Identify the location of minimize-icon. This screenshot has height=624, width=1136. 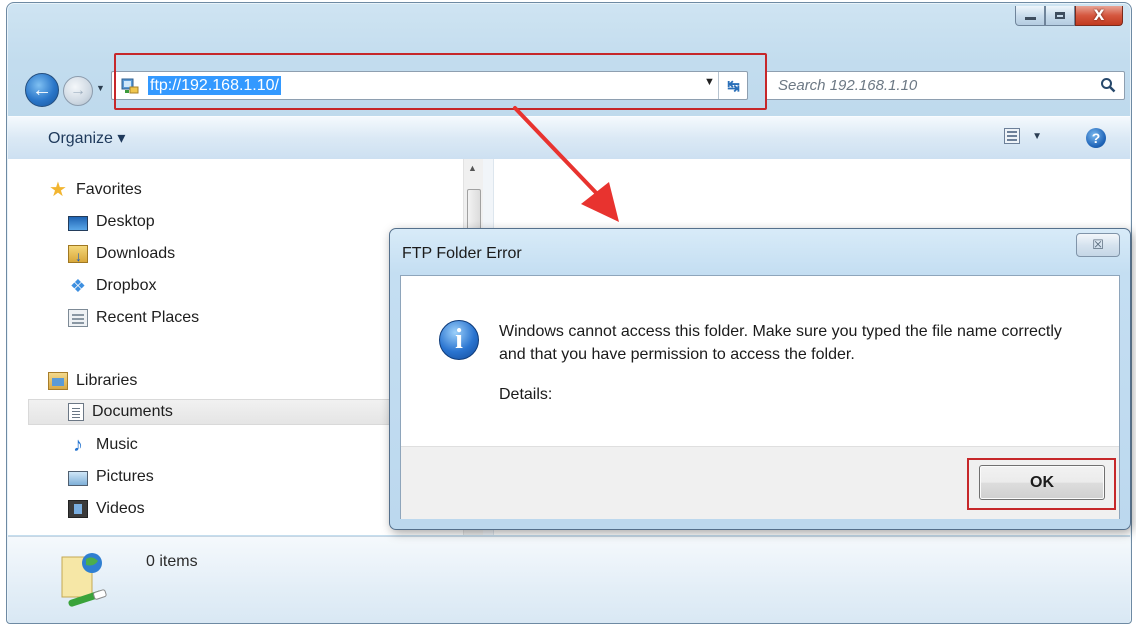
(1030, 18).